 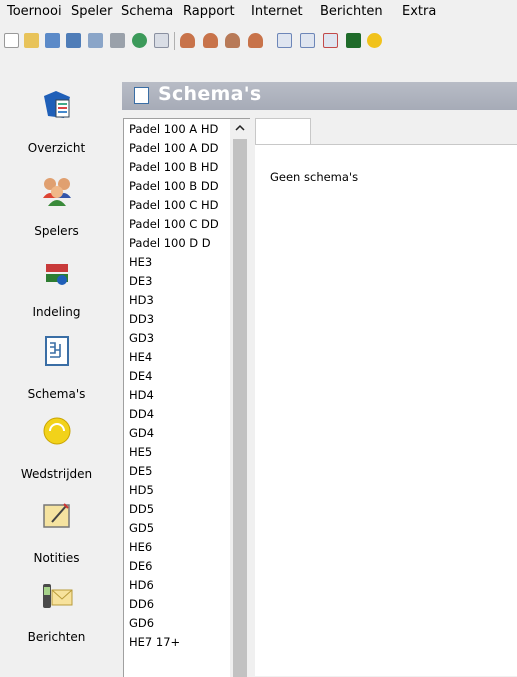 I want to click on player-icon, so click(x=187, y=40).